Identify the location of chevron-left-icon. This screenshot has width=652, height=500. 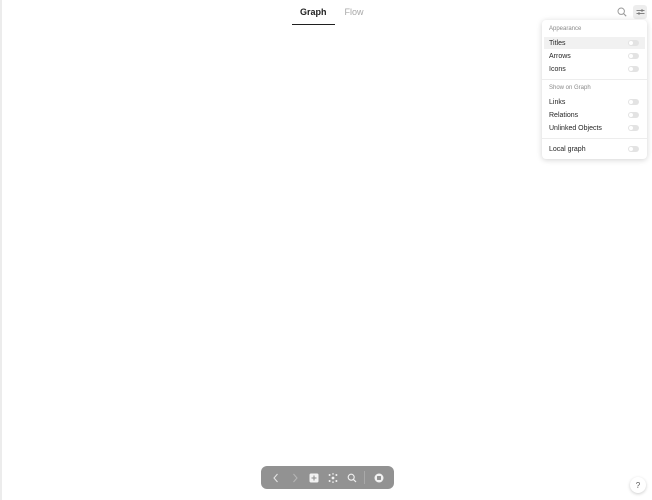
(275, 477).